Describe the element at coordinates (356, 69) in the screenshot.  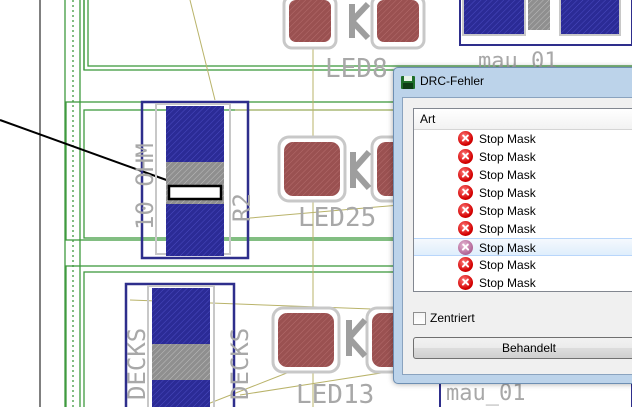
I see `label-led8: LED8` at that location.